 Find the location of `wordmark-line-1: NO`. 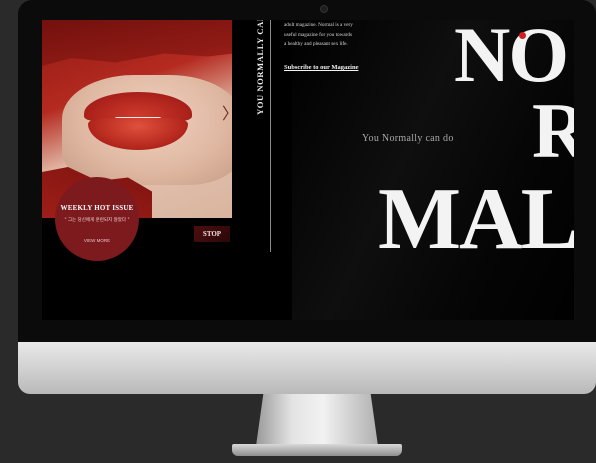

wordmark-line-1: NO is located at coordinates (511, 59).